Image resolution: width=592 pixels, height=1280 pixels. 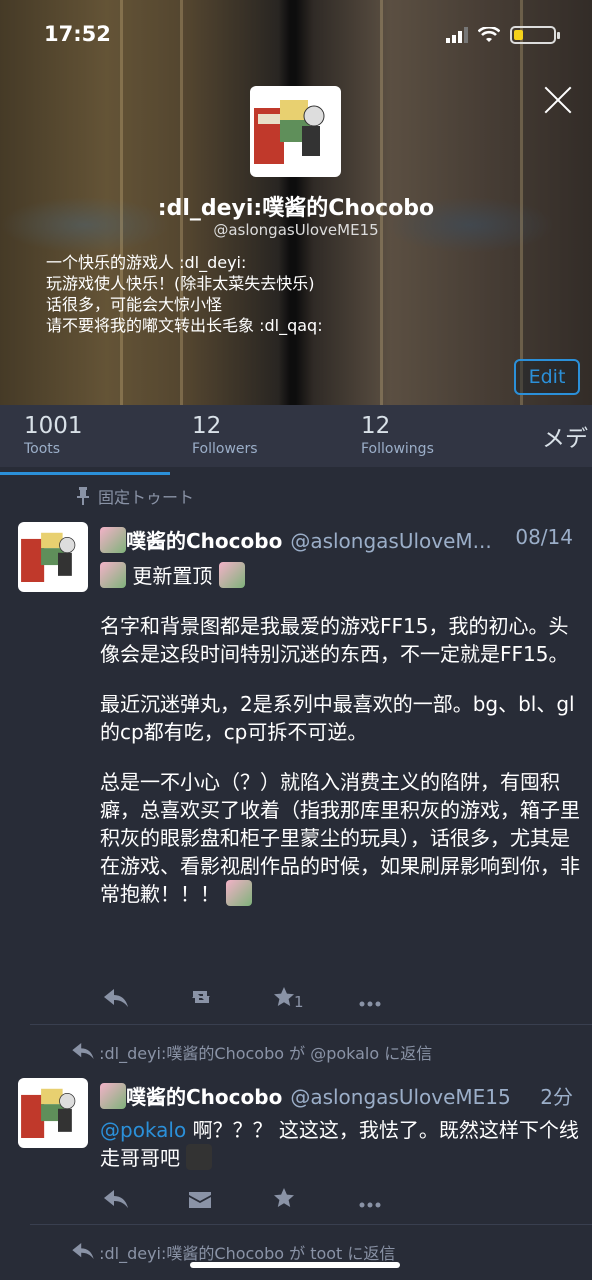 I want to click on reply-indicator: :dl_deyi:噗酱的Chocobo が toot に返信, so click(x=233, y=1252).